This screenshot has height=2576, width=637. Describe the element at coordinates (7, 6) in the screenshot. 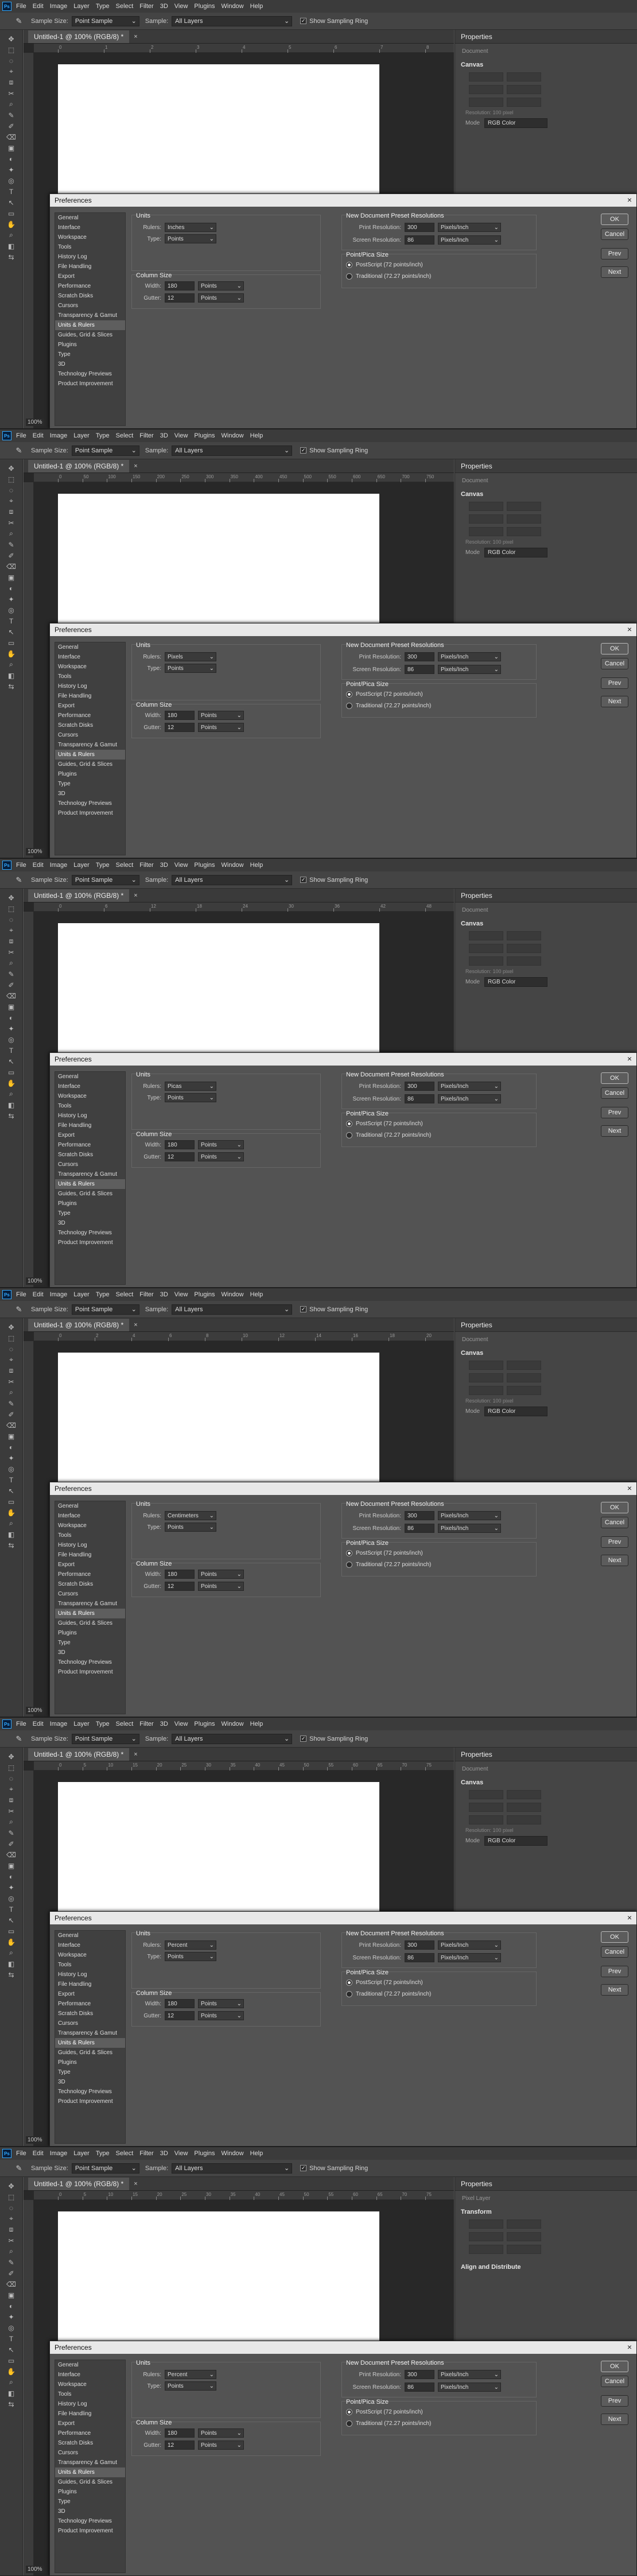

I see `photoshop-logo: Ps` at that location.